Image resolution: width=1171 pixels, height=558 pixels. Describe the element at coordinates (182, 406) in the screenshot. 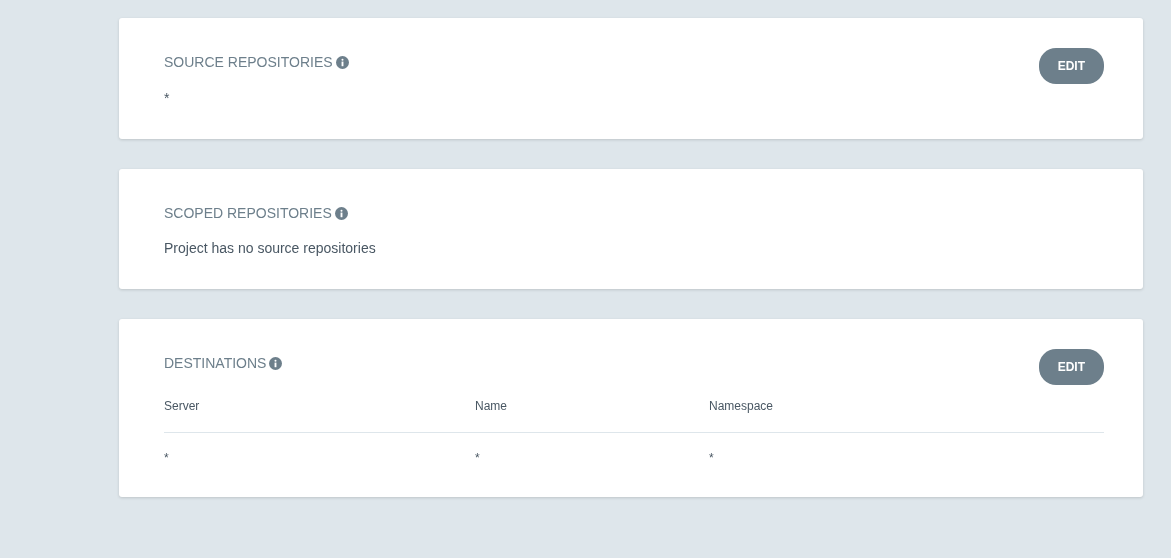

I see `column-header: Server` at that location.